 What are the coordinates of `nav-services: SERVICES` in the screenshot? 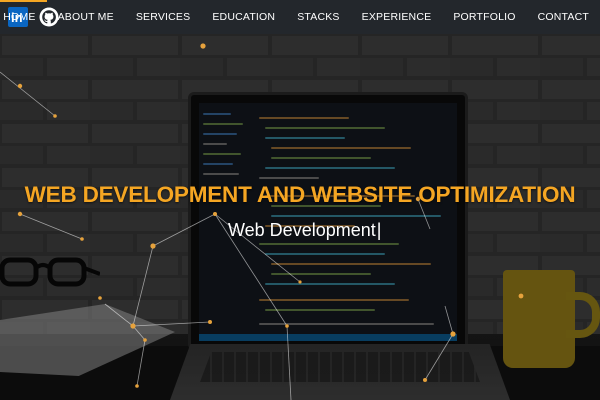 It's located at (163, 17).